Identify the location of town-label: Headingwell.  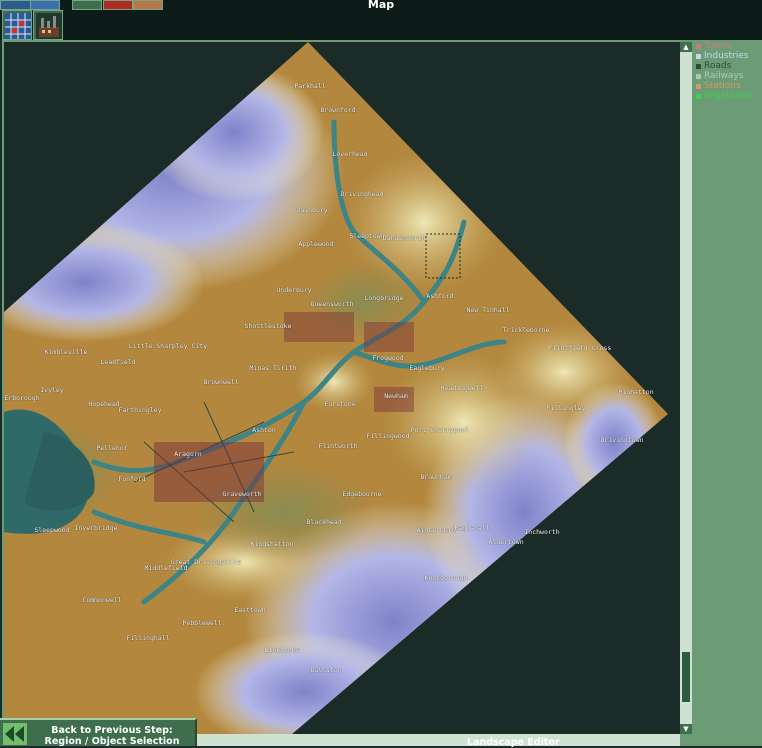
(461, 388).